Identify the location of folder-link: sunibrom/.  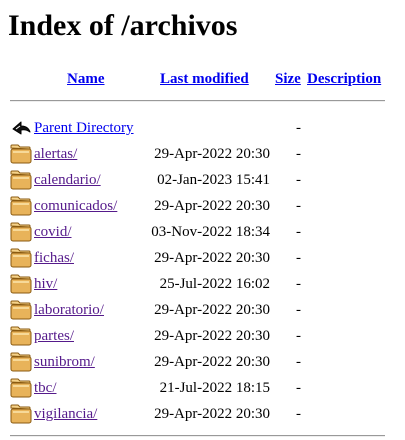
(64, 362).